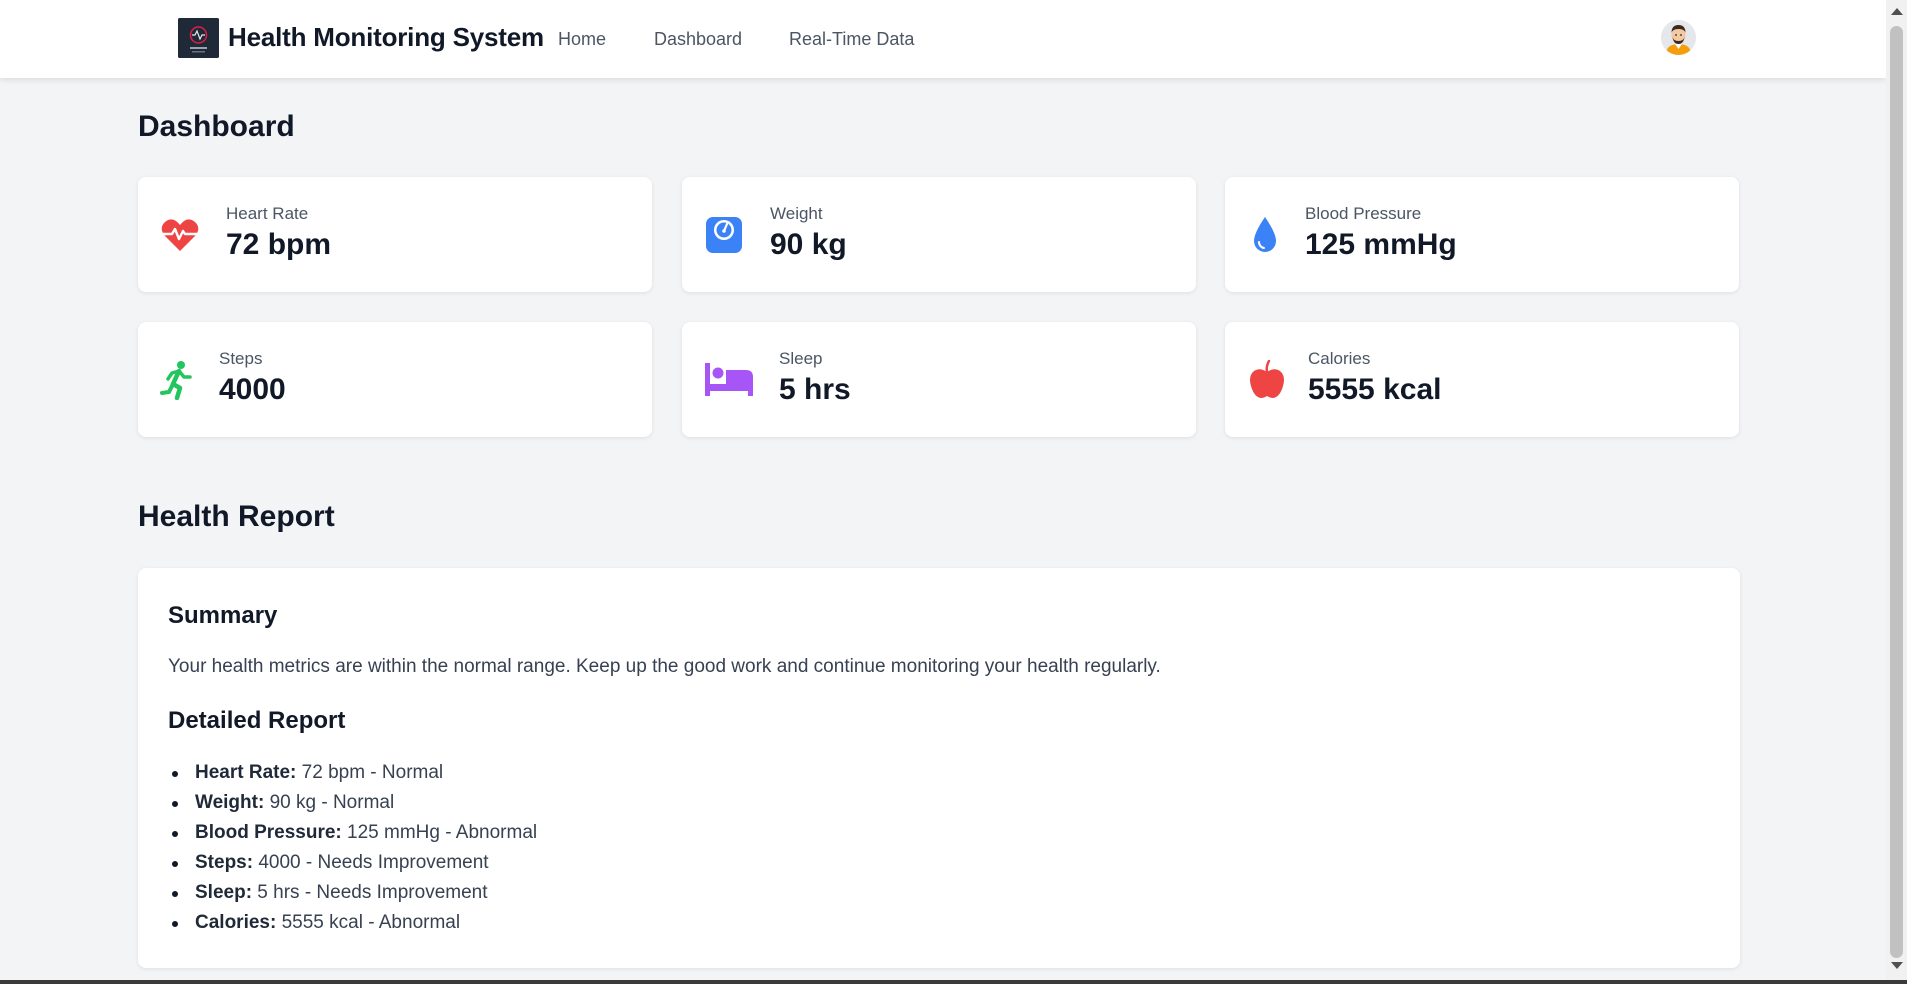  I want to click on weight-scale-icon, so click(724, 235).